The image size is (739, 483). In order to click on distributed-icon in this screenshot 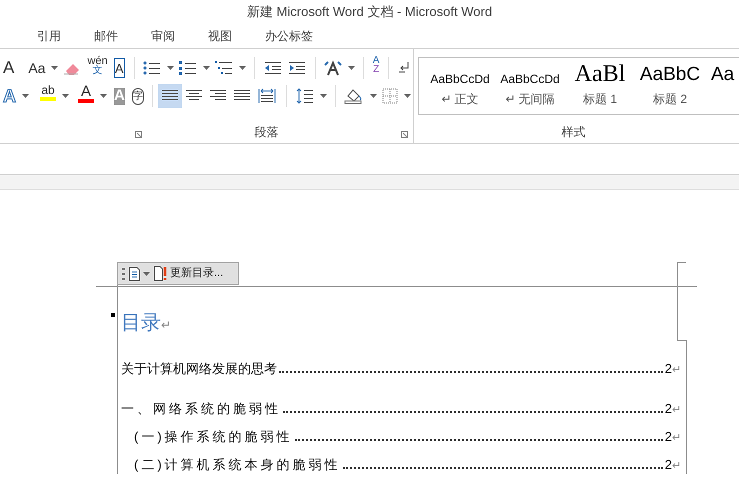, I will do `click(267, 96)`.